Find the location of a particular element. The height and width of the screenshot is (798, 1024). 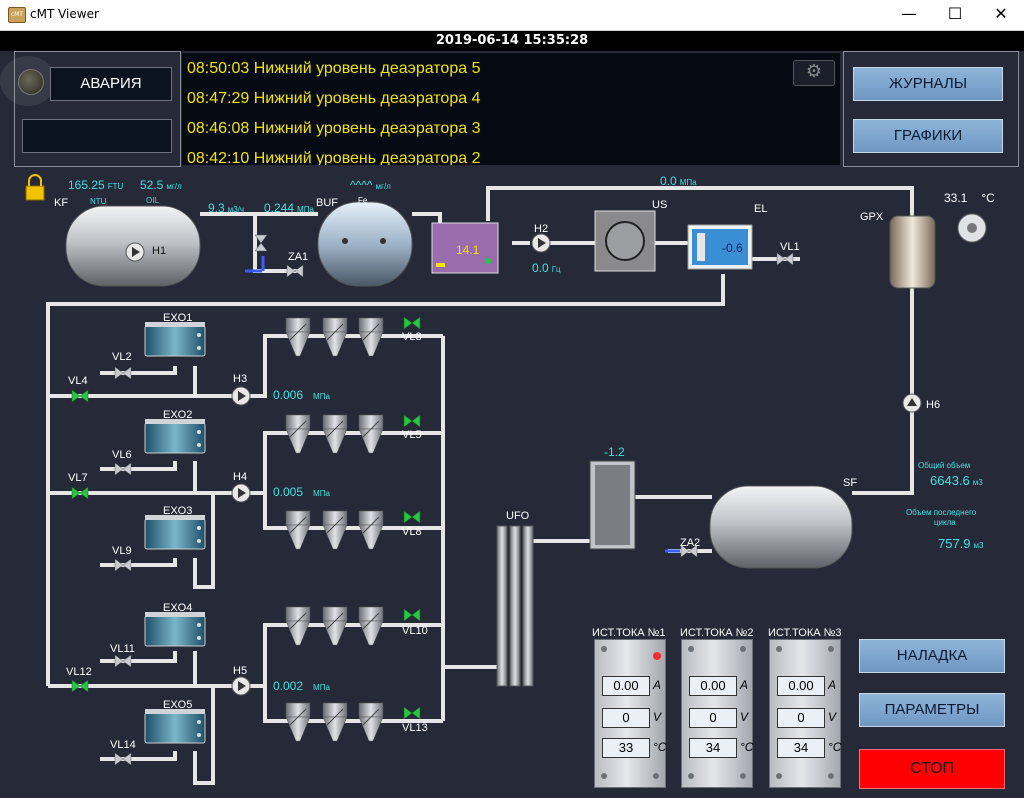

h6-label: H6 is located at coordinates (933, 405).